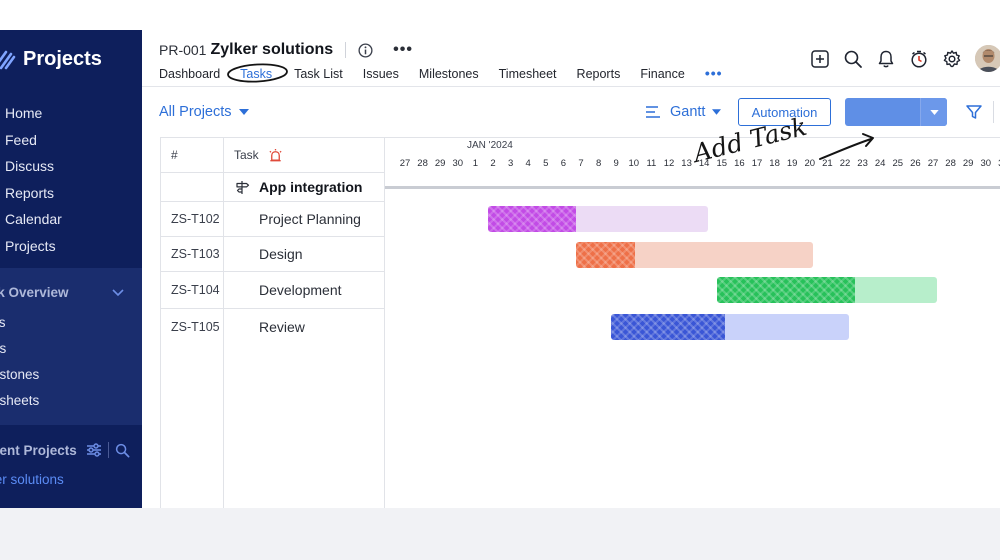 This screenshot has width=1000, height=560. Describe the element at coordinates (662, 74) in the screenshot. I see `tab-finance: Finance` at that location.